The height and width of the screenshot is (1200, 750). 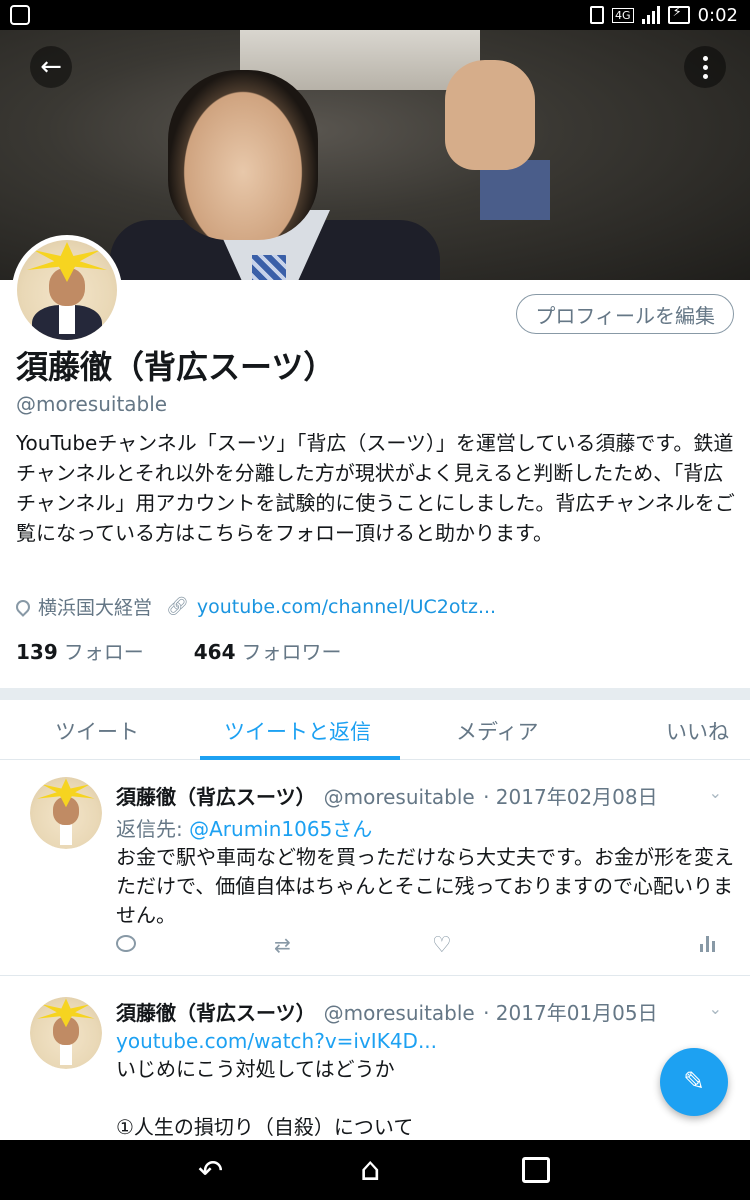 I want to click on edit-profile-button: プロフィールを編集, so click(x=625, y=314).